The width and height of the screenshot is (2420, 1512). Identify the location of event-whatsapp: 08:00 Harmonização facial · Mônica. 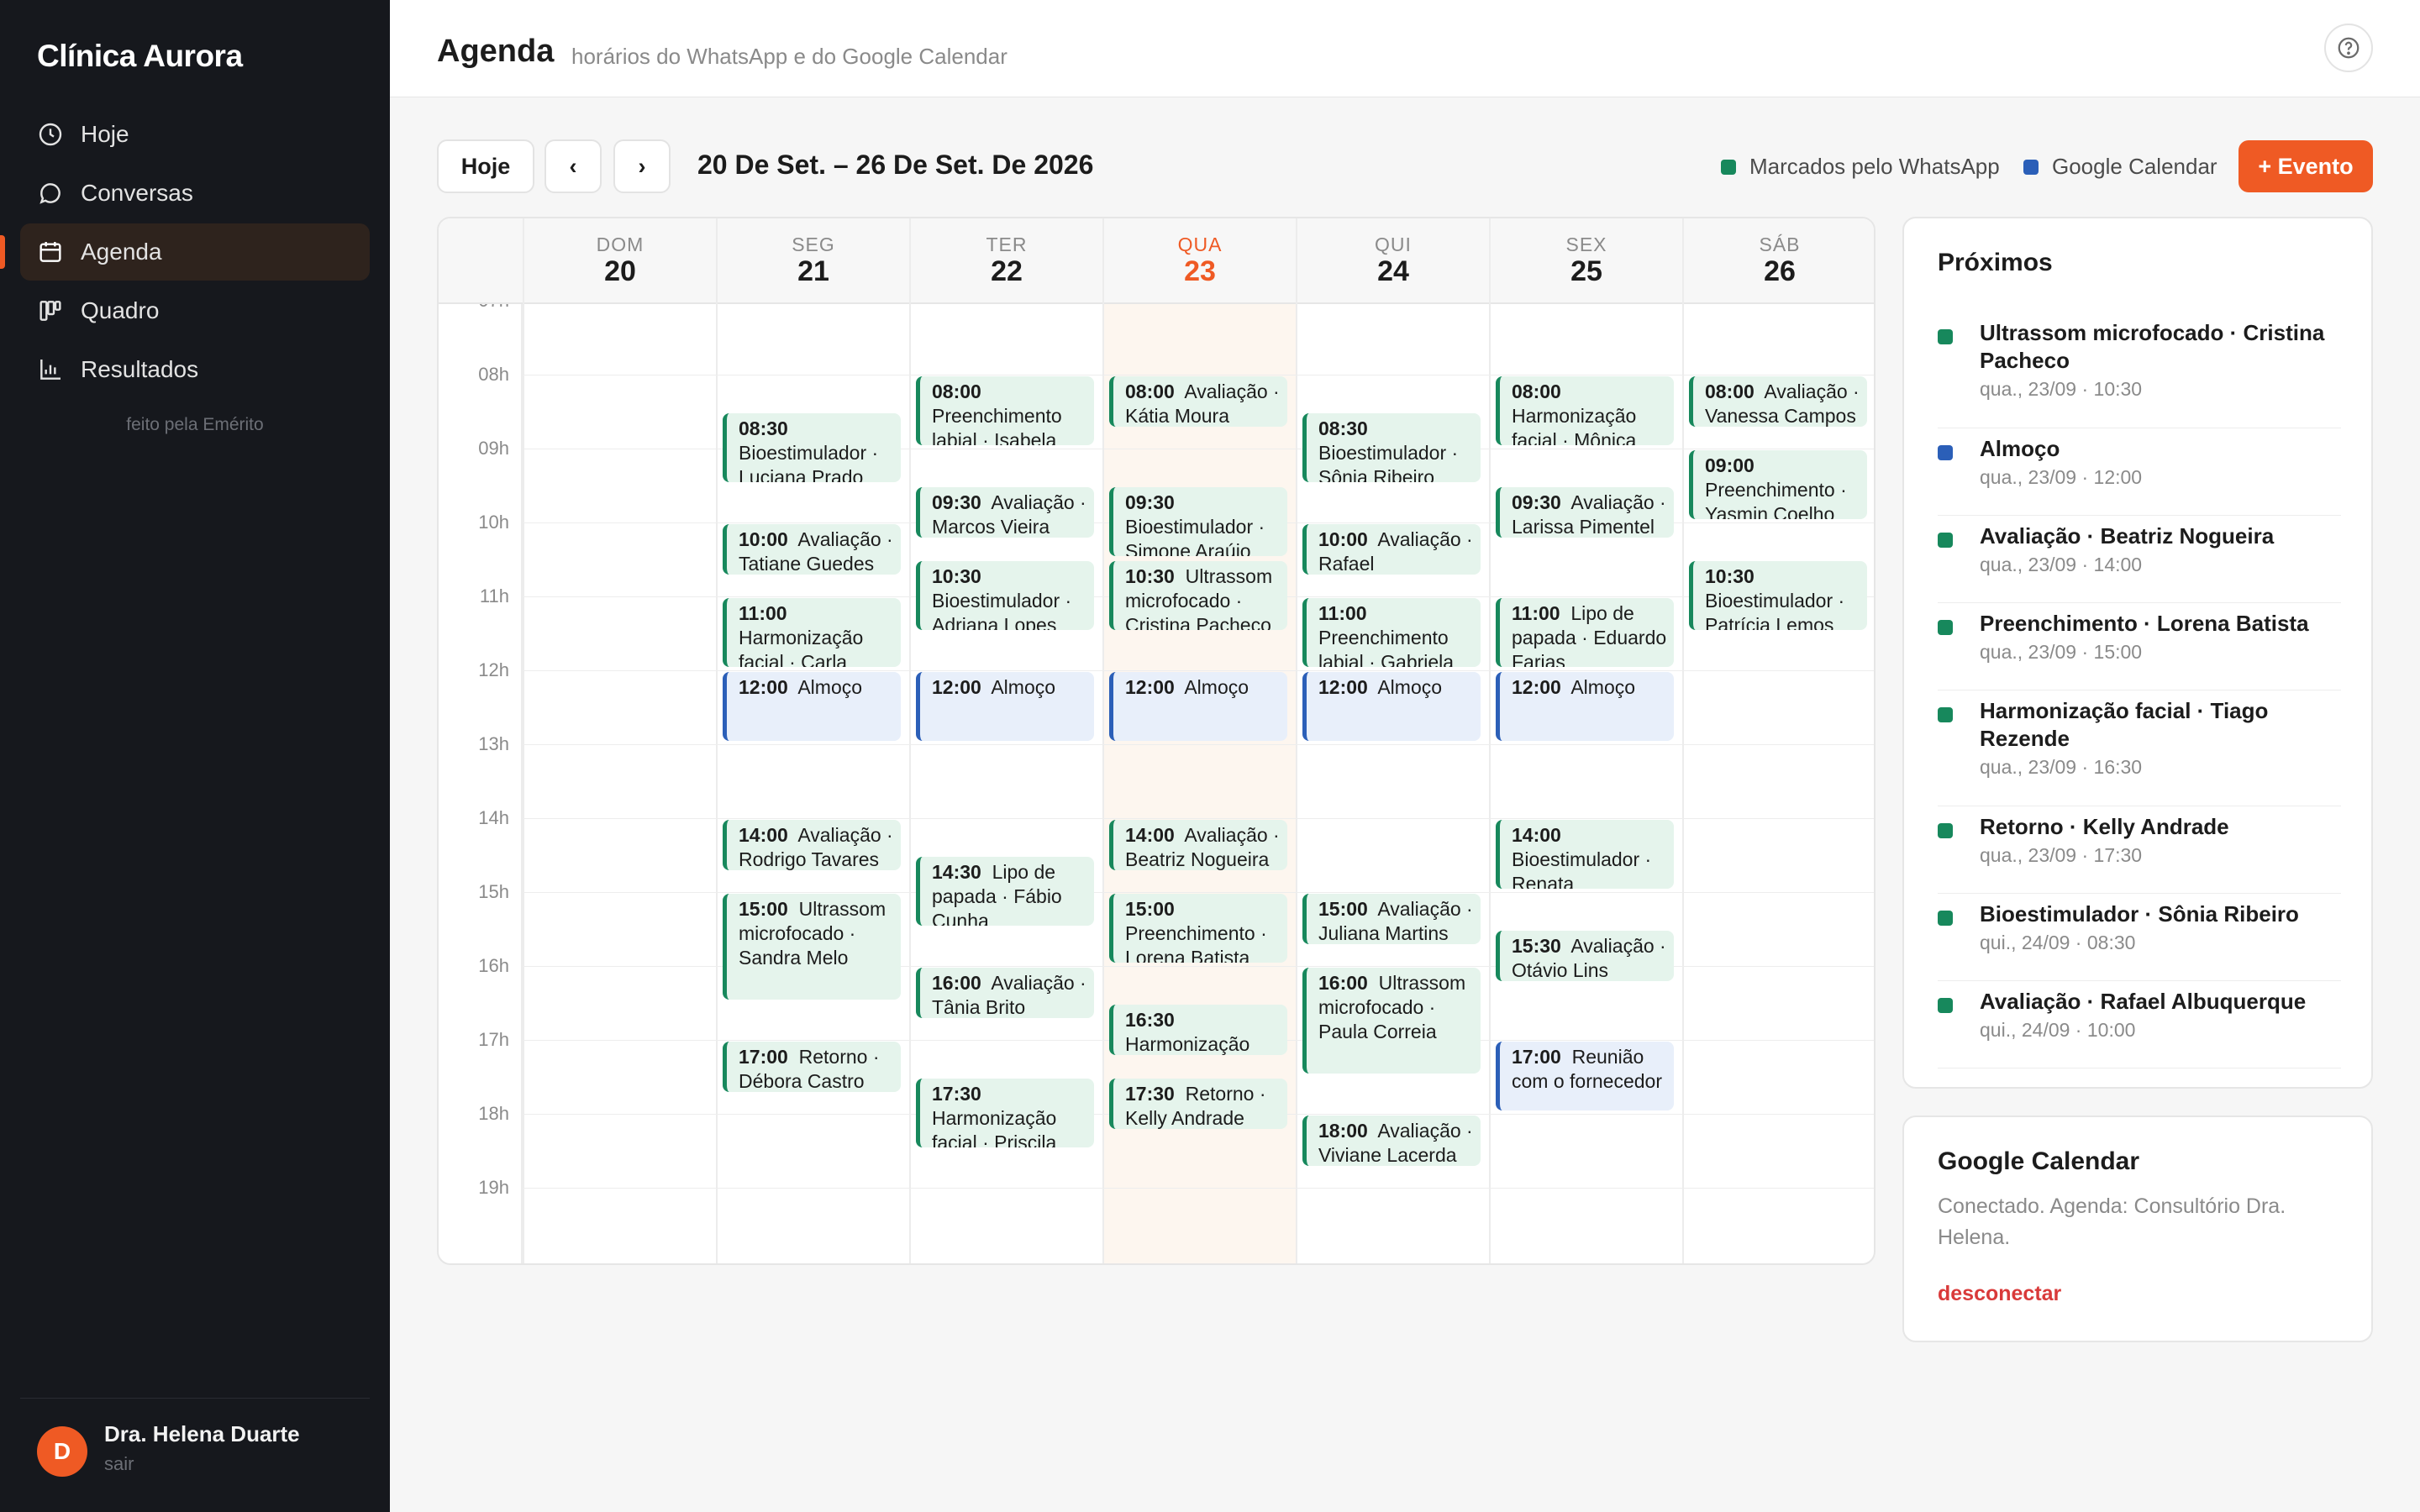
(1585, 410).